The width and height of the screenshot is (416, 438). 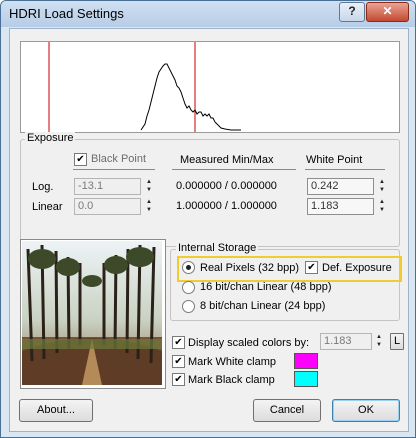 What do you see at coordinates (231, 380) in the screenshot?
I see `black-clamp-label: Mark Black clamp` at bounding box center [231, 380].